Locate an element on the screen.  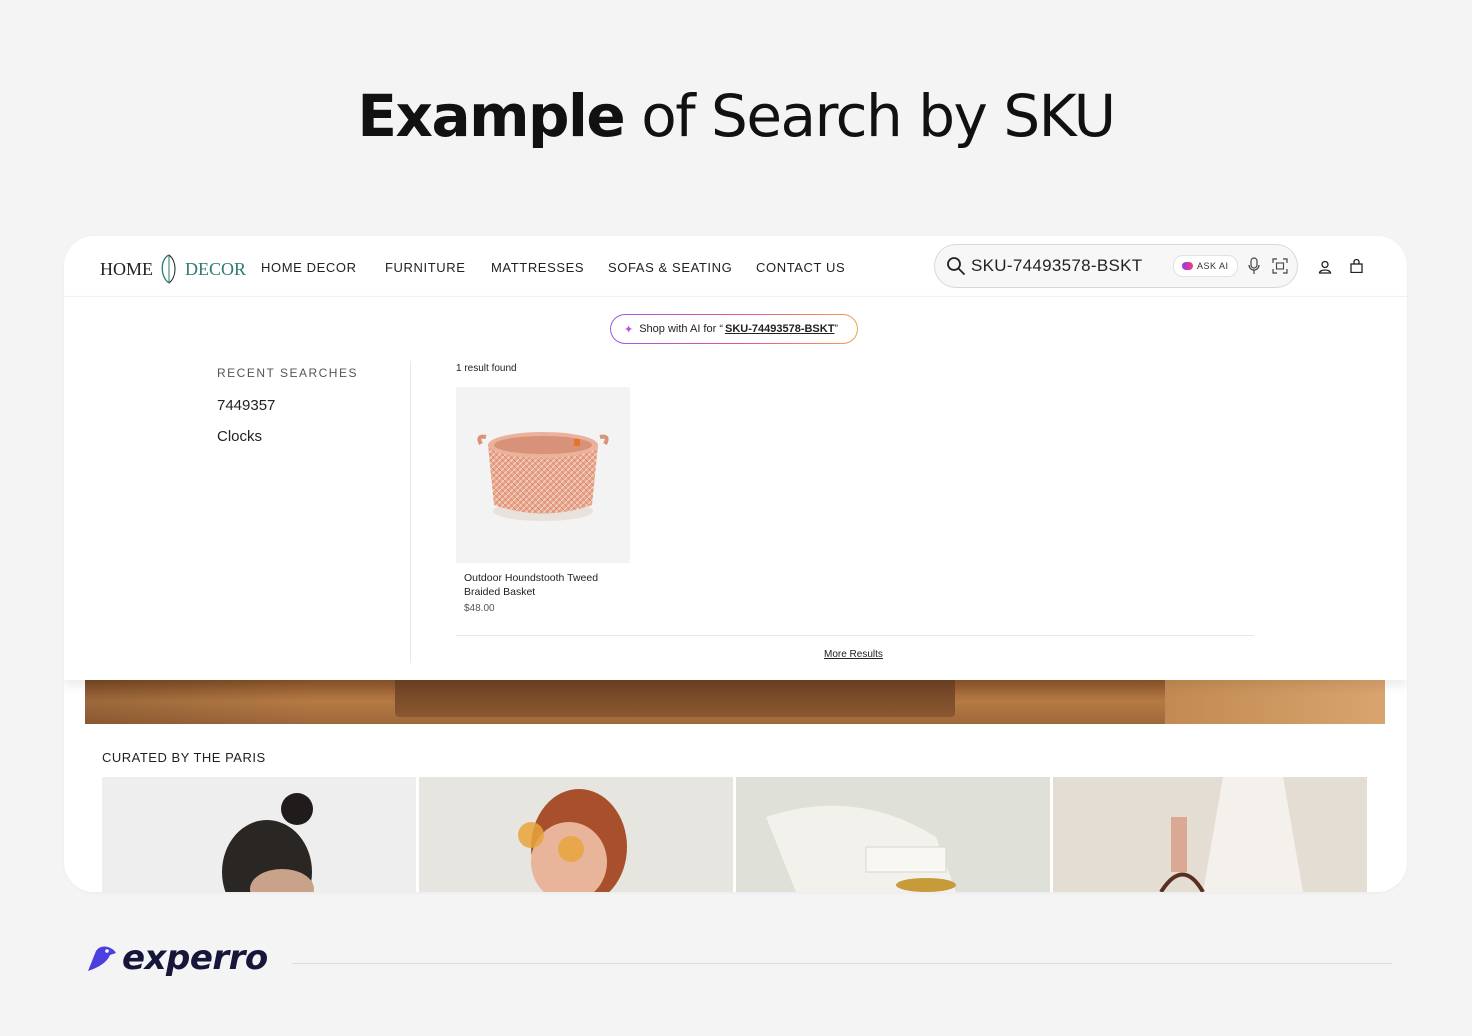
hero-banner-image is located at coordinates (735, 701).